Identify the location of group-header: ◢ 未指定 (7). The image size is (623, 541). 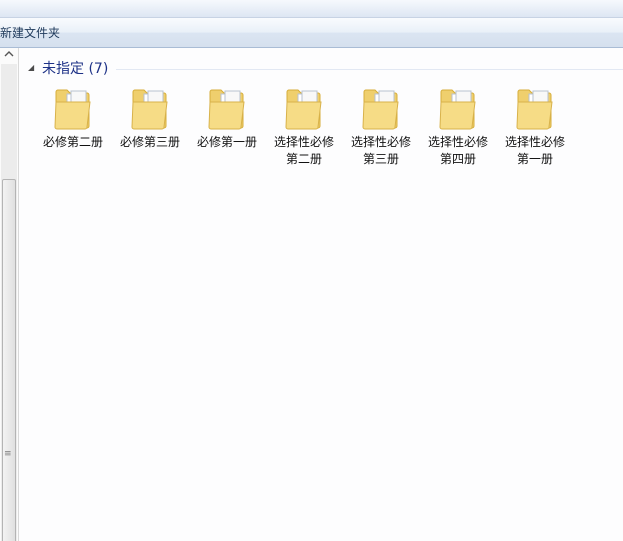
(325, 68).